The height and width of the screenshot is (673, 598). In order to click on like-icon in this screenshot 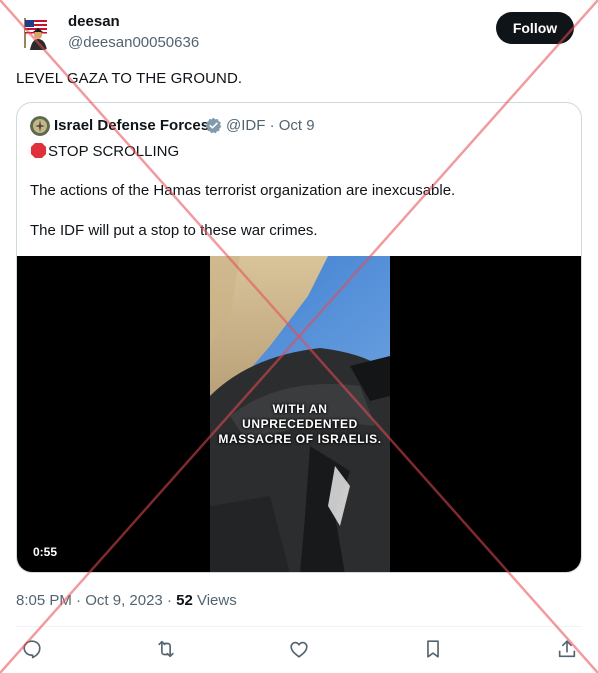, I will do `click(299, 649)`.